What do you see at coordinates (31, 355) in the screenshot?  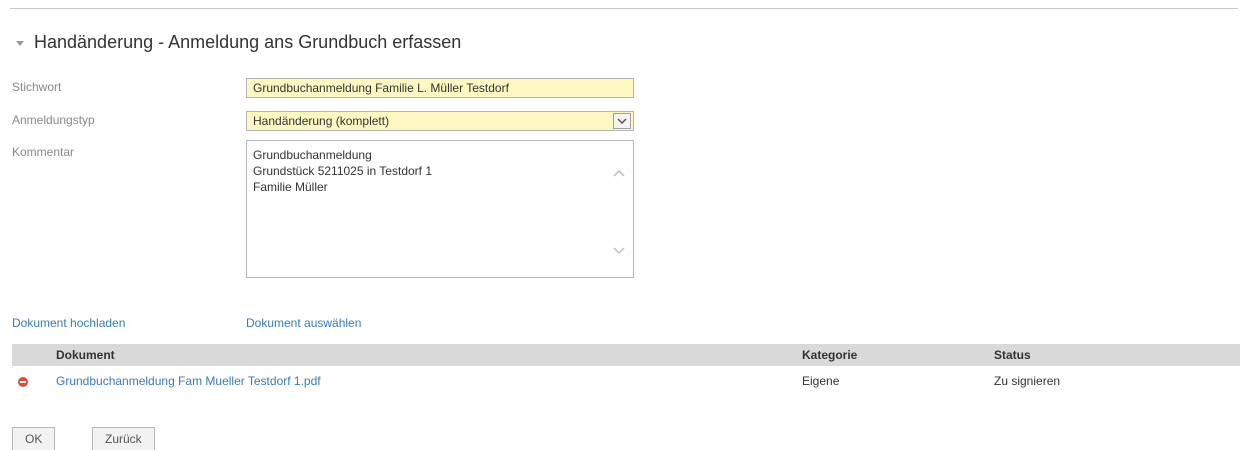 I see `header-icon-column` at bounding box center [31, 355].